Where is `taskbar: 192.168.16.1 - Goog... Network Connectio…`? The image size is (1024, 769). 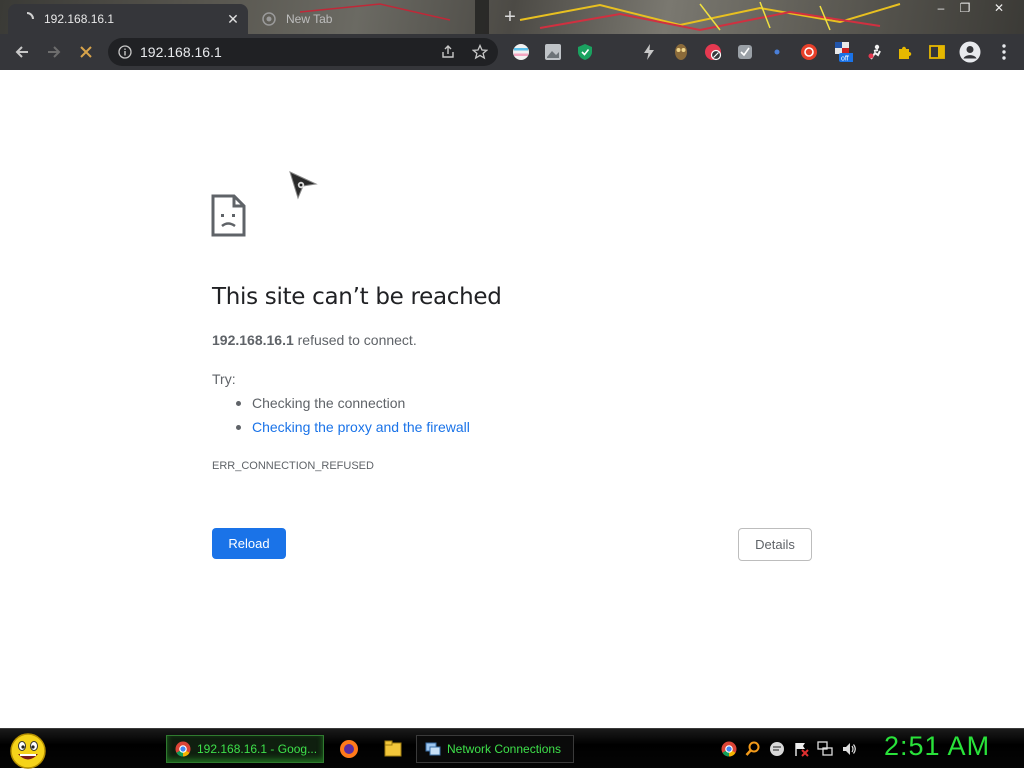 taskbar: 192.168.16.1 - Goog... Network Connectio… is located at coordinates (512, 748).